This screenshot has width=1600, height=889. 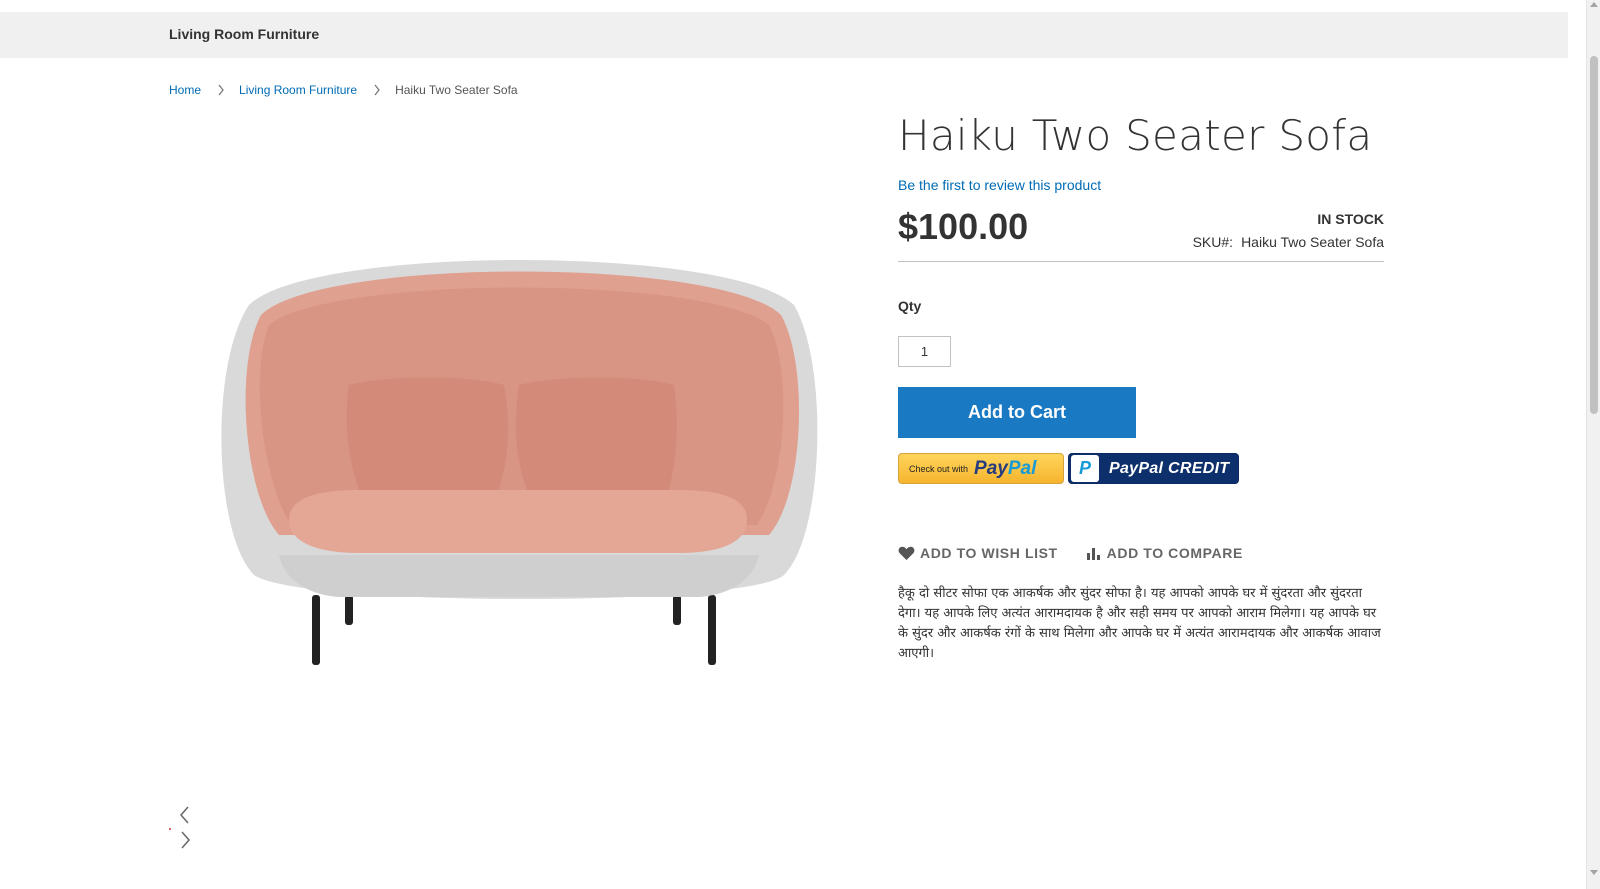 I want to click on product-price: $100.00, so click(x=963, y=226).